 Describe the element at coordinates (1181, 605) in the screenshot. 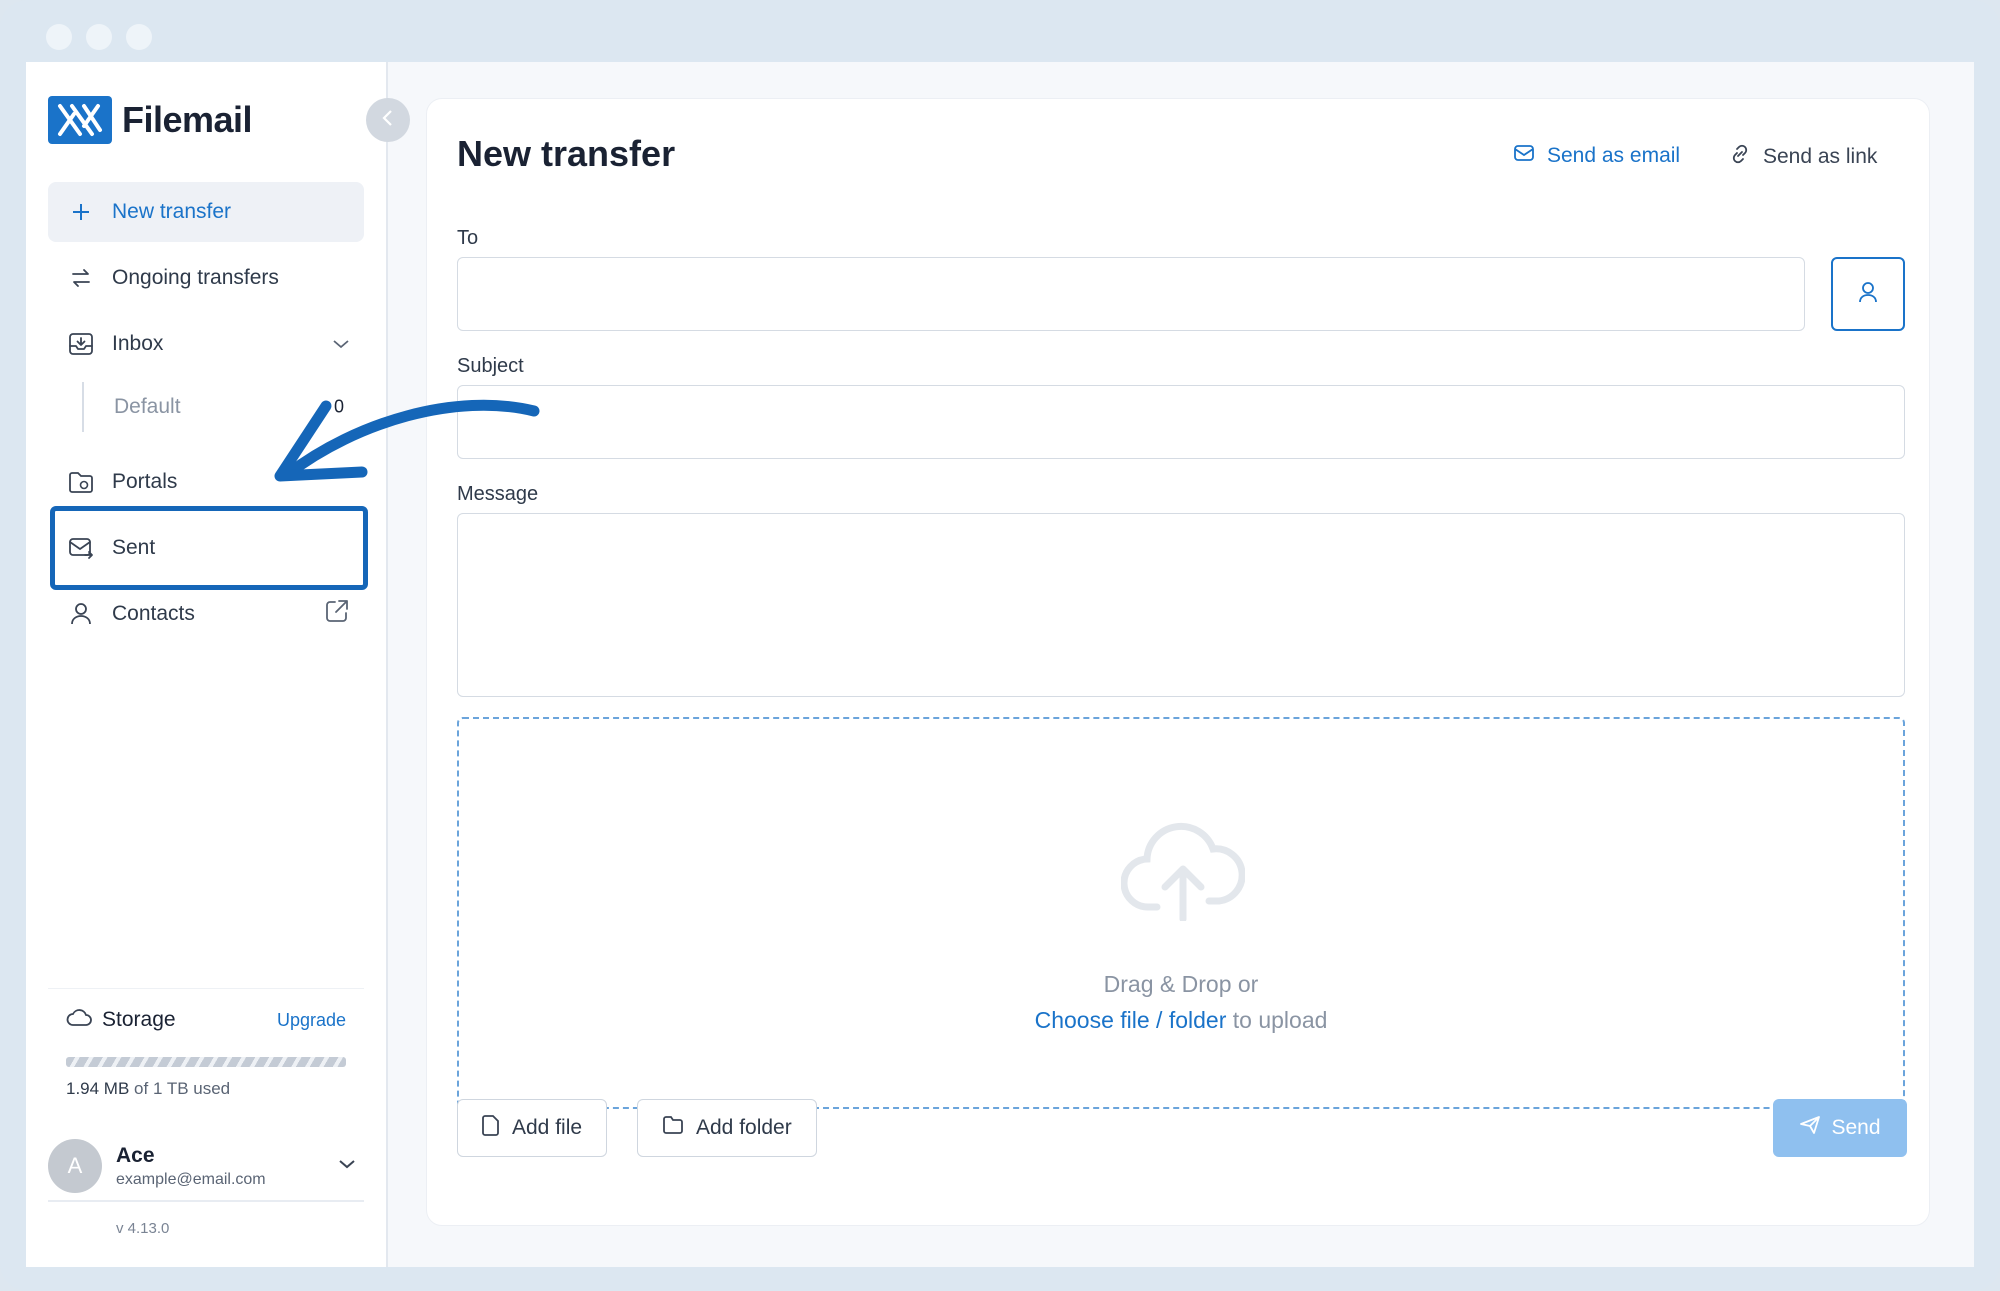

I see `message-textarea` at that location.